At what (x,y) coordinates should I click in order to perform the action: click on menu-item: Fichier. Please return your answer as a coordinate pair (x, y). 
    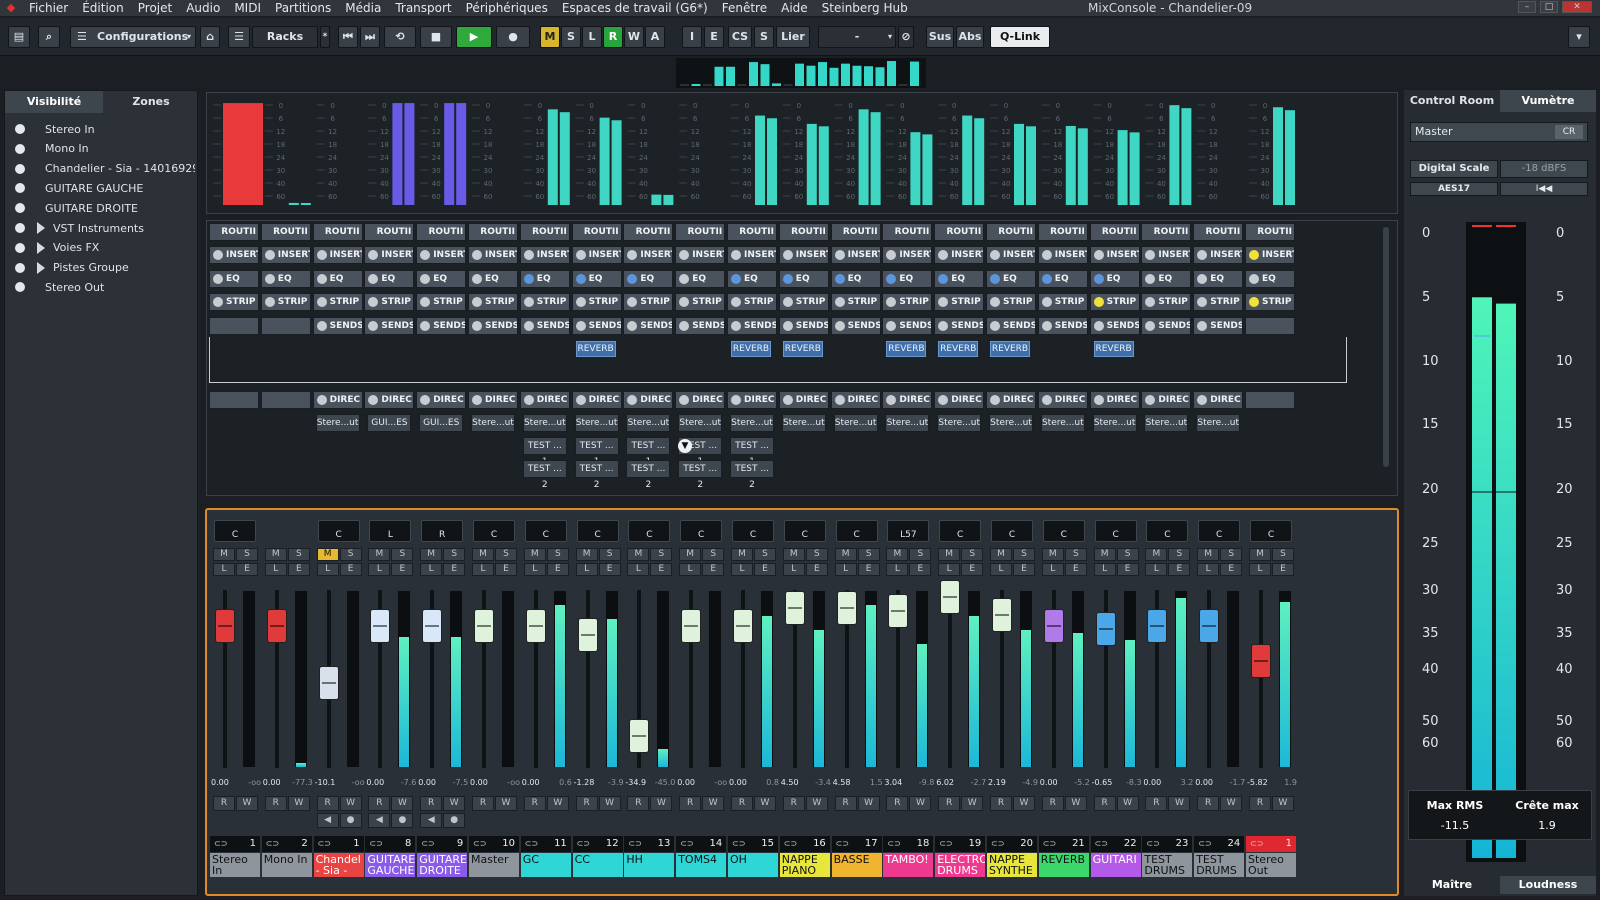
    Looking at the image, I should click on (48, 8).